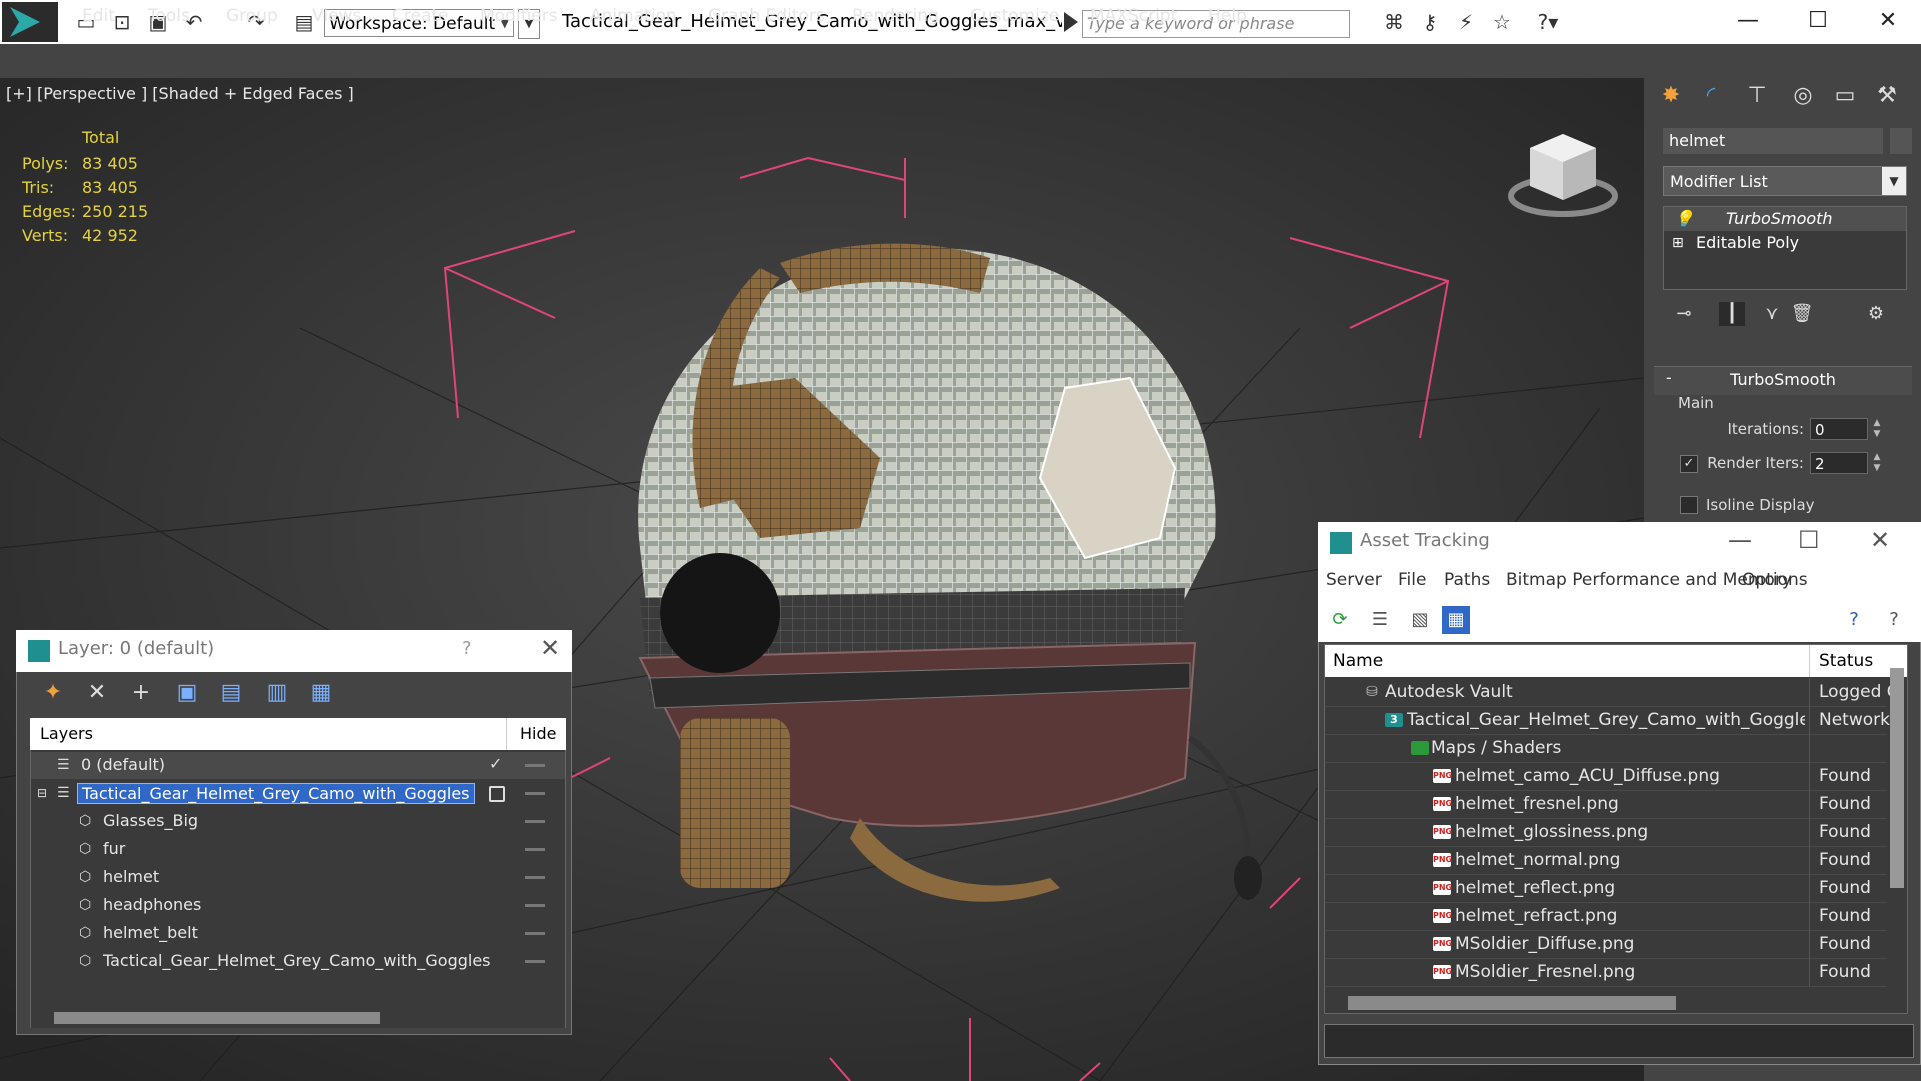  What do you see at coordinates (298, 877) in the screenshot?
I see `layer-row: ⬡ helmet` at bounding box center [298, 877].